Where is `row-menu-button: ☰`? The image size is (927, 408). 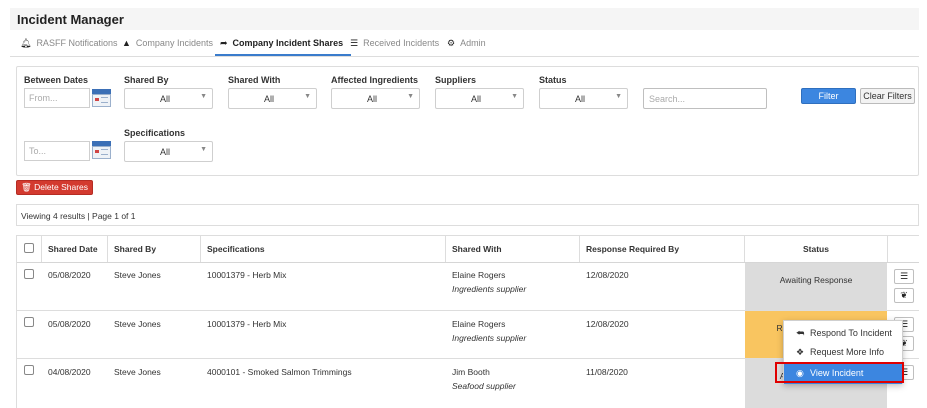
row-menu-button: ☰ is located at coordinates (904, 276).